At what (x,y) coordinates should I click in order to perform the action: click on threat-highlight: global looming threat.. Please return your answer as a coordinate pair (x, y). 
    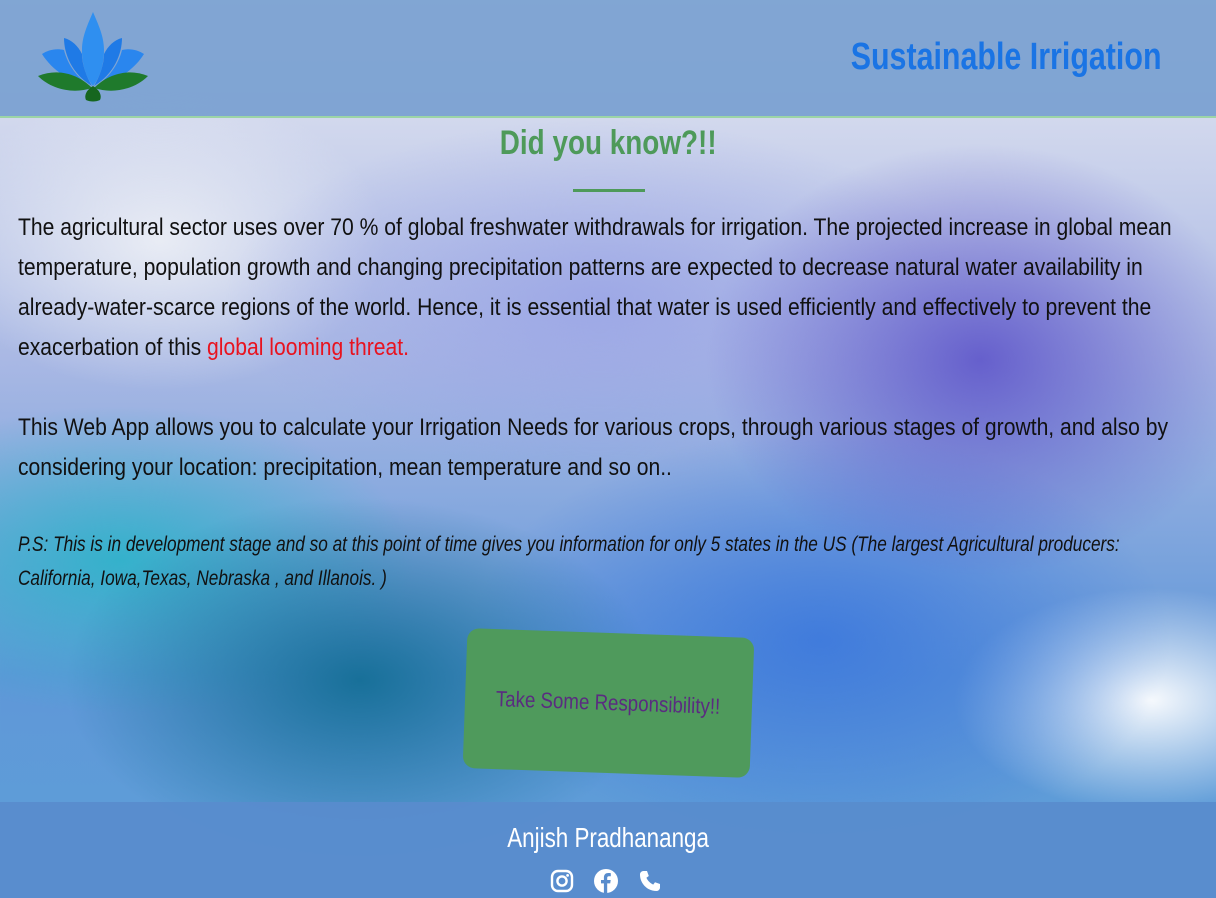
    Looking at the image, I should click on (308, 347).